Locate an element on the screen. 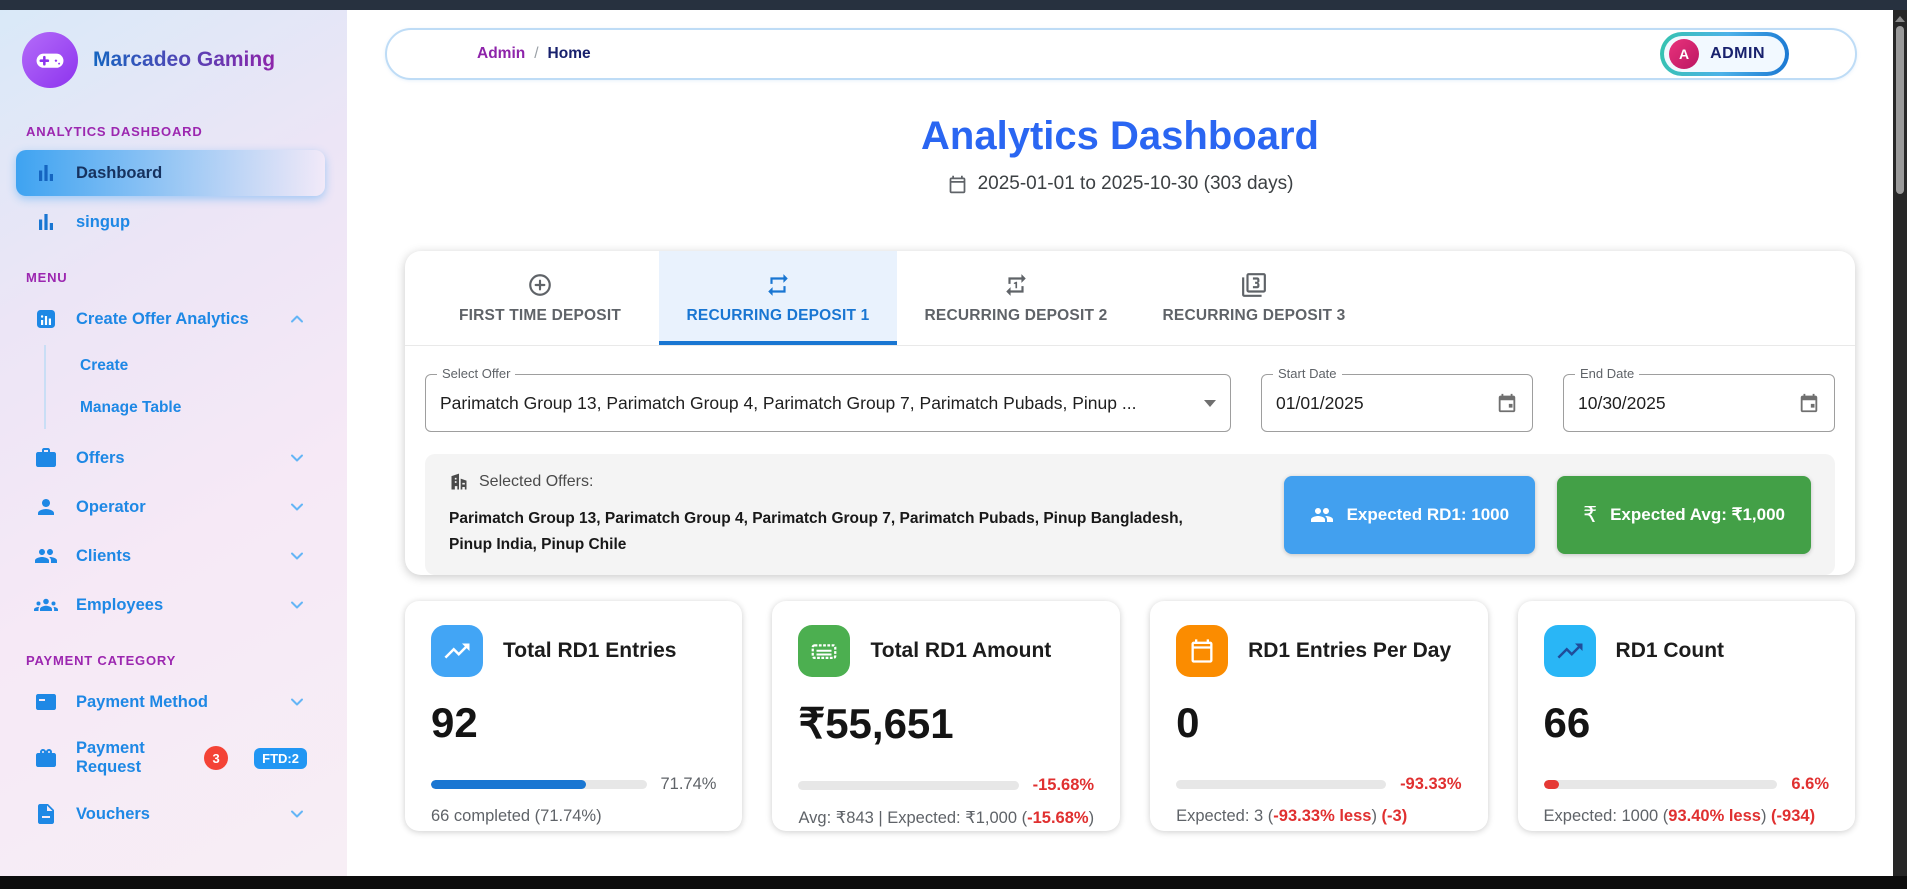 Image resolution: width=1907 pixels, height=889 pixels. admin-chip-inner: A ADMIN is located at coordinates (1724, 54).